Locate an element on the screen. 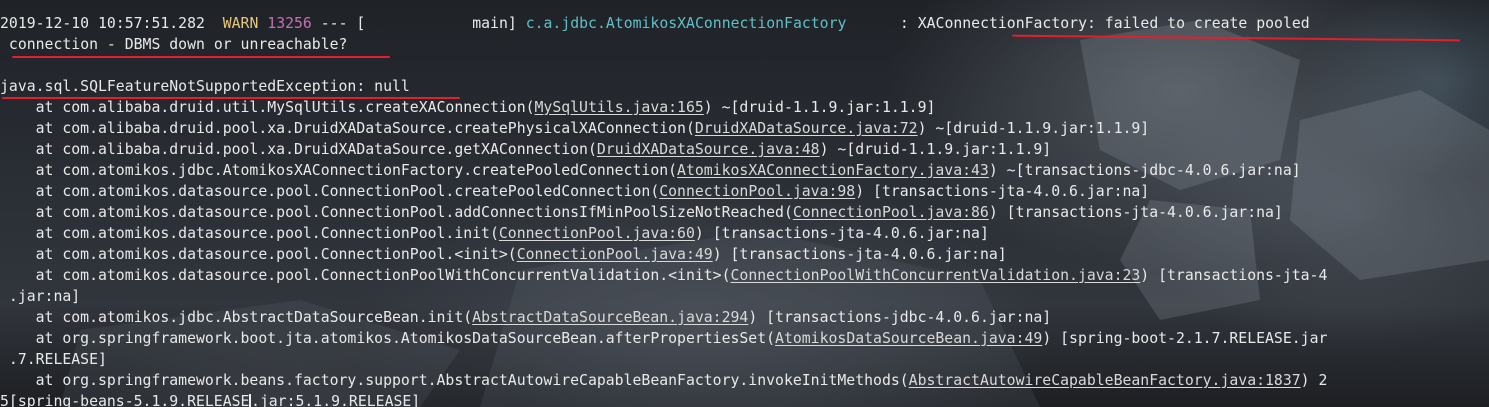 This screenshot has height=407, width=1489. stack-frame-line: .jar:na] is located at coordinates (40, 296).